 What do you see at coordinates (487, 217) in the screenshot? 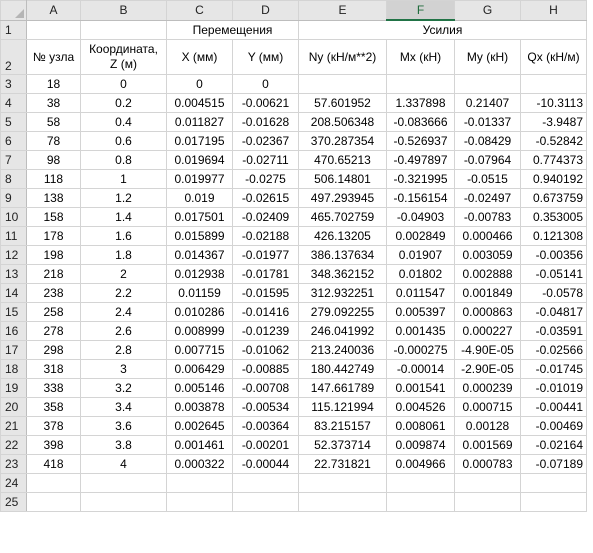
I see `cell: -0.00783` at bounding box center [487, 217].